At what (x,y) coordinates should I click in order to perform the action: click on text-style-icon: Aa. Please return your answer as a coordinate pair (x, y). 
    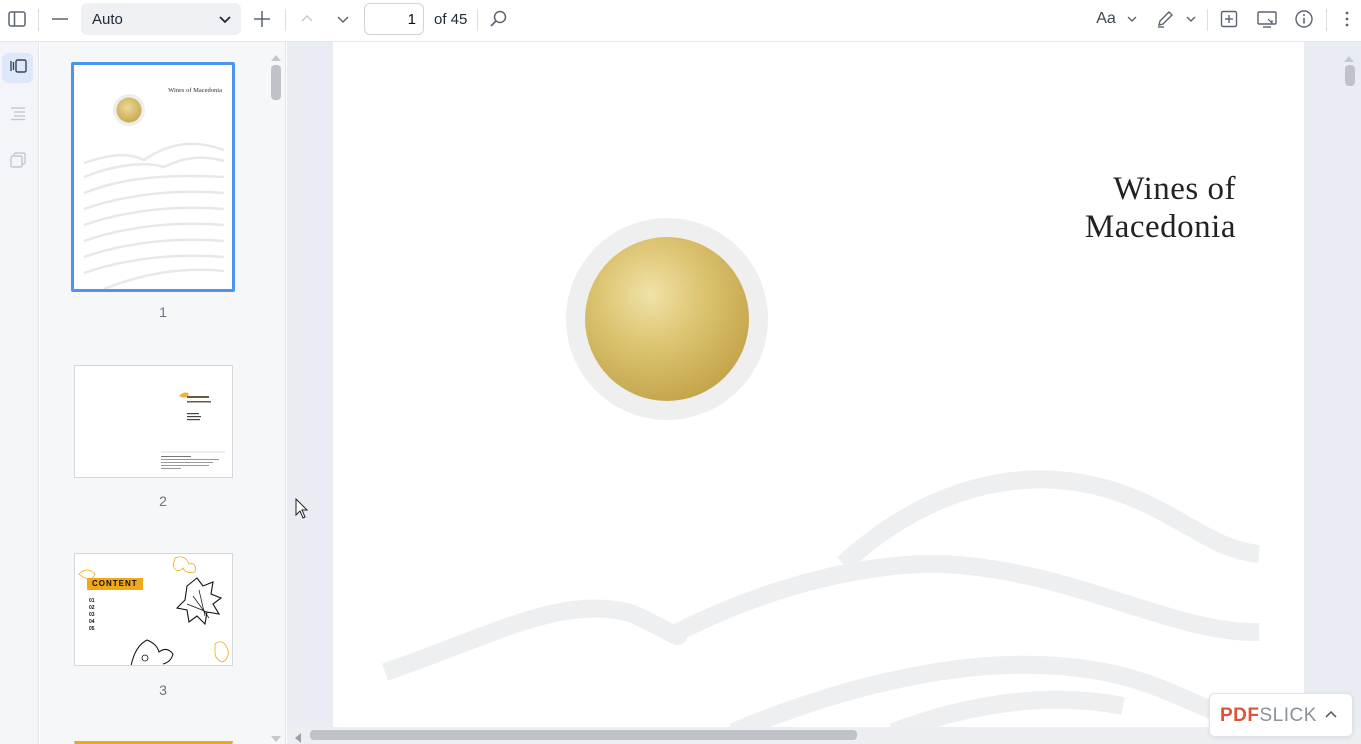
    Looking at the image, I should click on (1106, 19).